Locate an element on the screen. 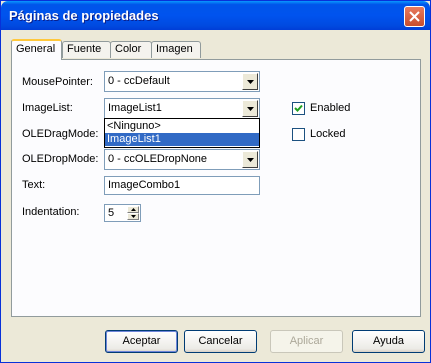 The image size is (431, 363). enabled-checkbox-box is located at coordinates (298, 108).